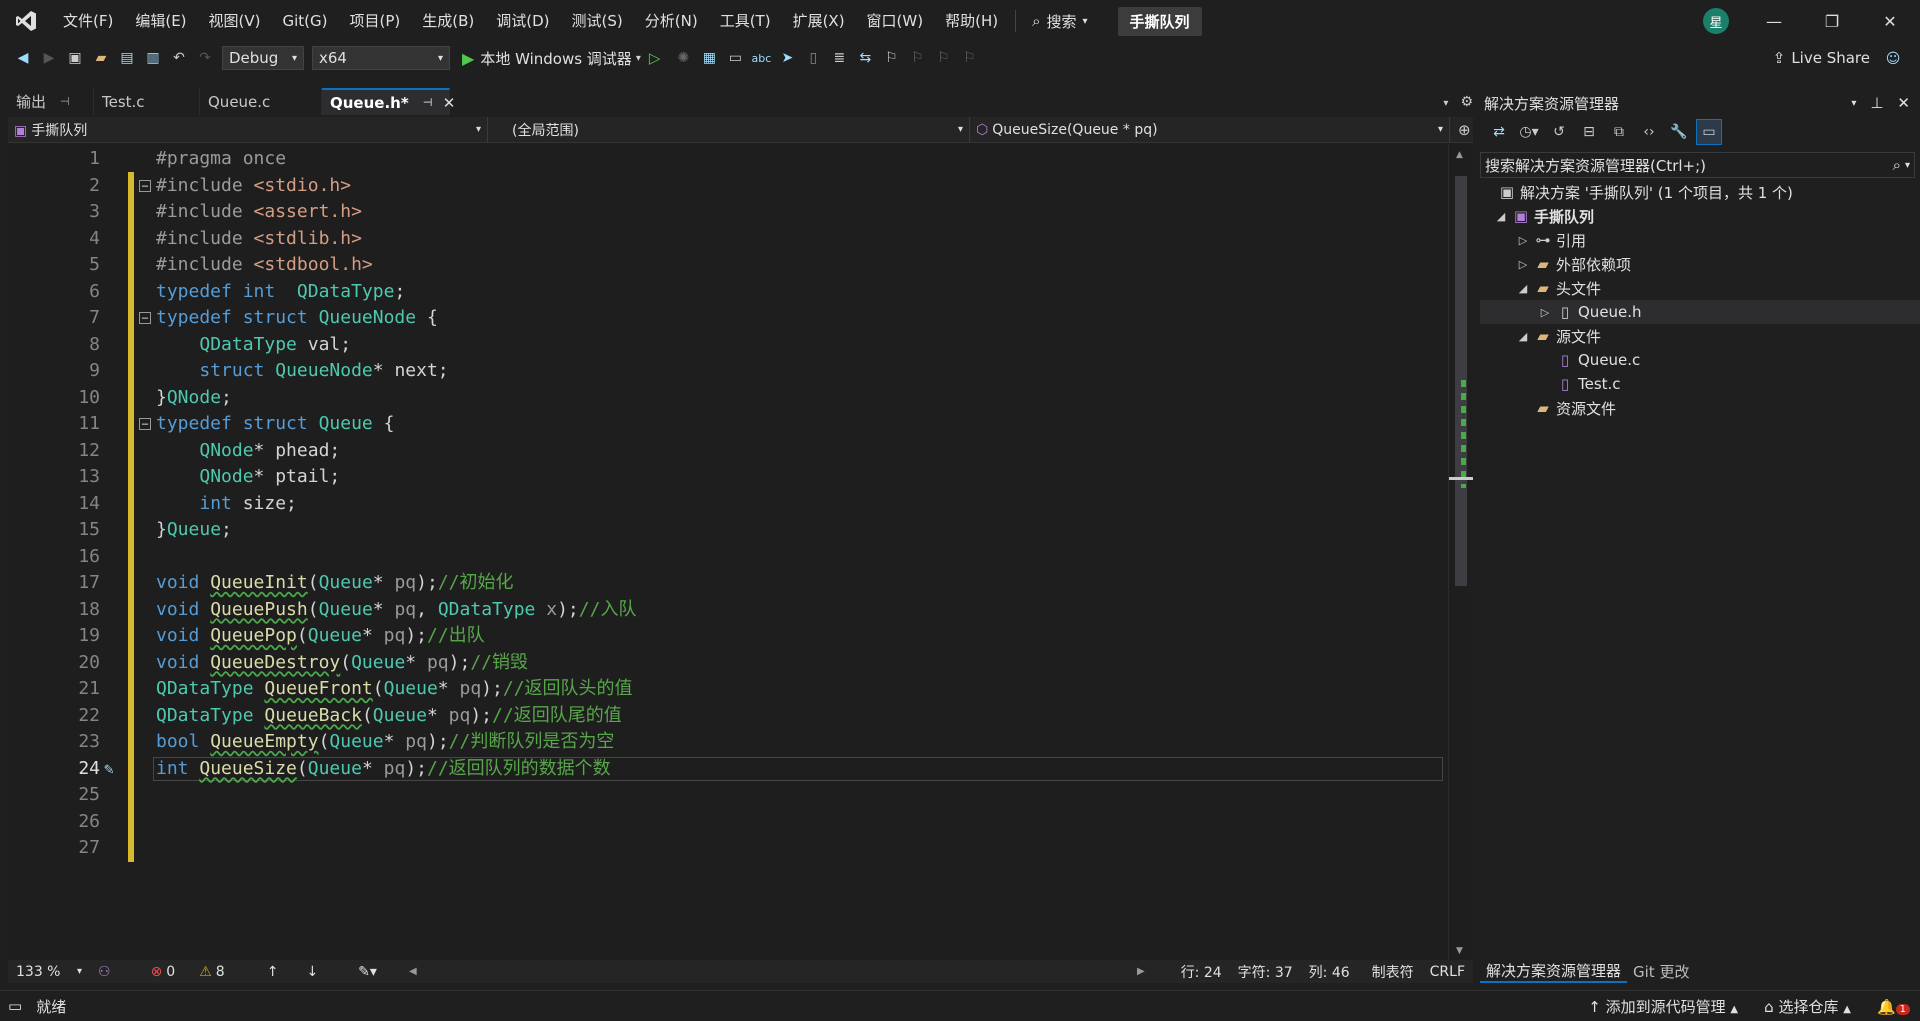 The height and width of the screenshot is (1021, 1920). What do you see at coordinates (1265, 972) in the screenshot?
I see `char-indicator: 字符: 37` at bounding box center [1265, 972].